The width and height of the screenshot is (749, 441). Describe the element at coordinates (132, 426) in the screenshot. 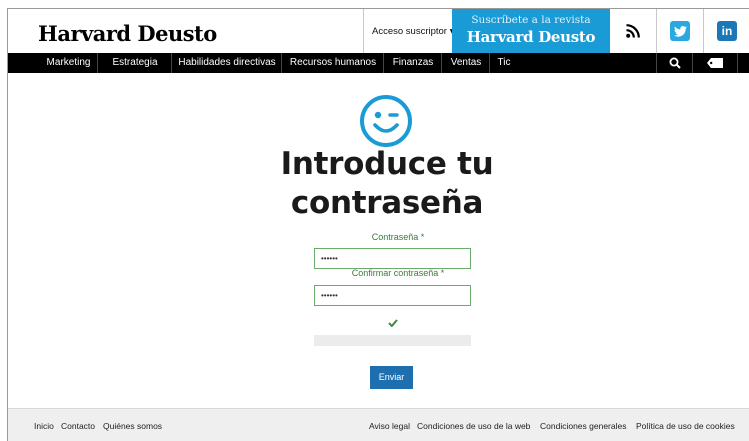

I see `footer-link-quienes-somos: Quiénes somos` at that location.